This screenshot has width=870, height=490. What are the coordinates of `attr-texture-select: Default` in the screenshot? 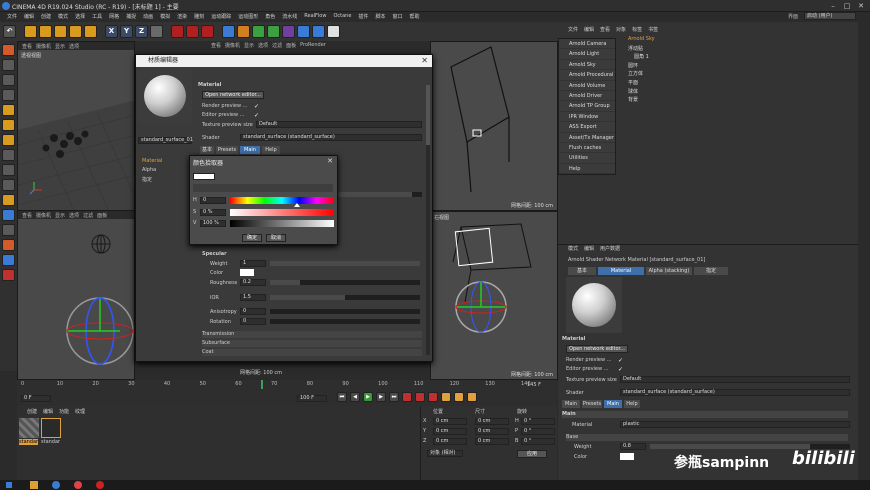 It's located at (735, 379).